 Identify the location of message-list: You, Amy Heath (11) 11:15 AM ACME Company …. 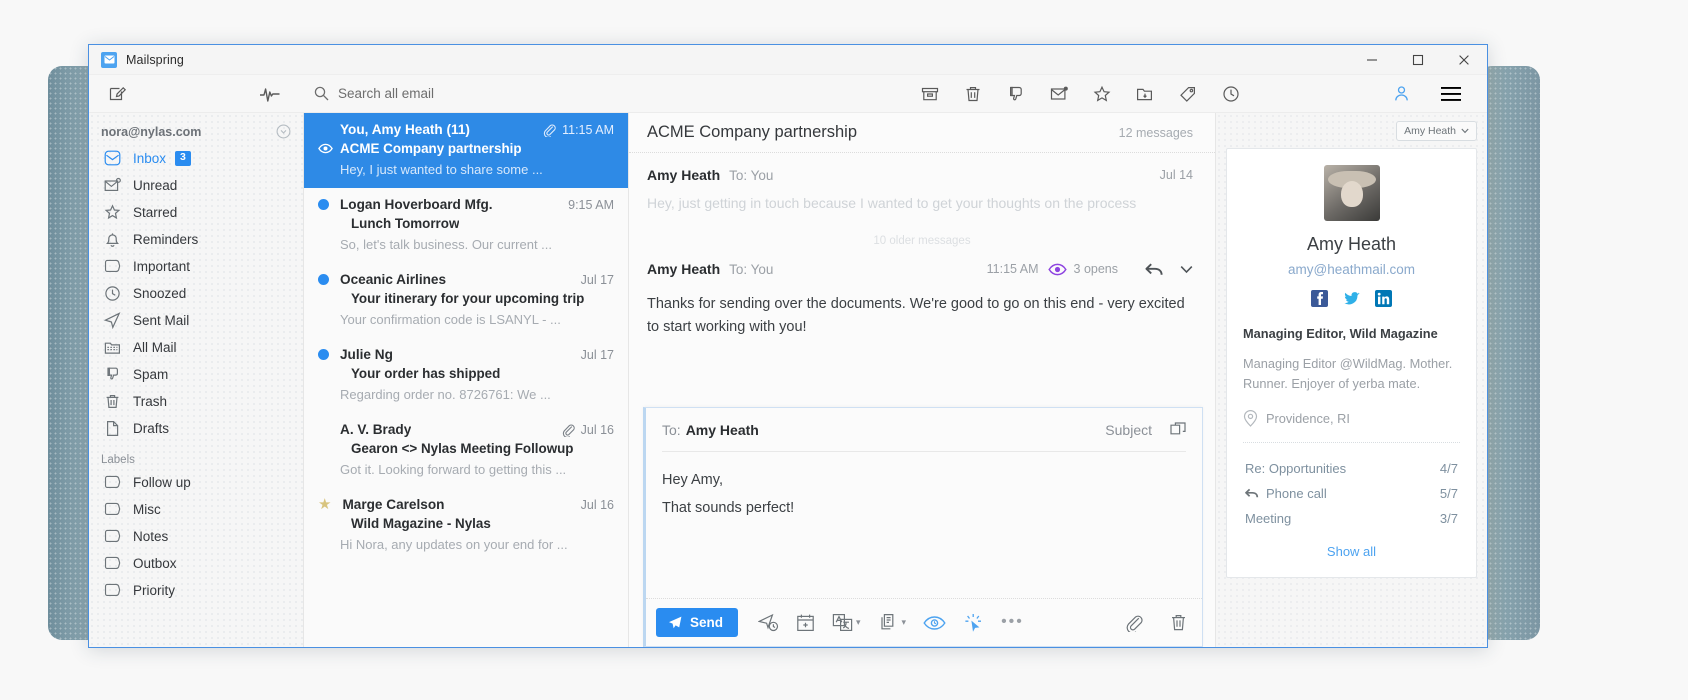
(466, 380).